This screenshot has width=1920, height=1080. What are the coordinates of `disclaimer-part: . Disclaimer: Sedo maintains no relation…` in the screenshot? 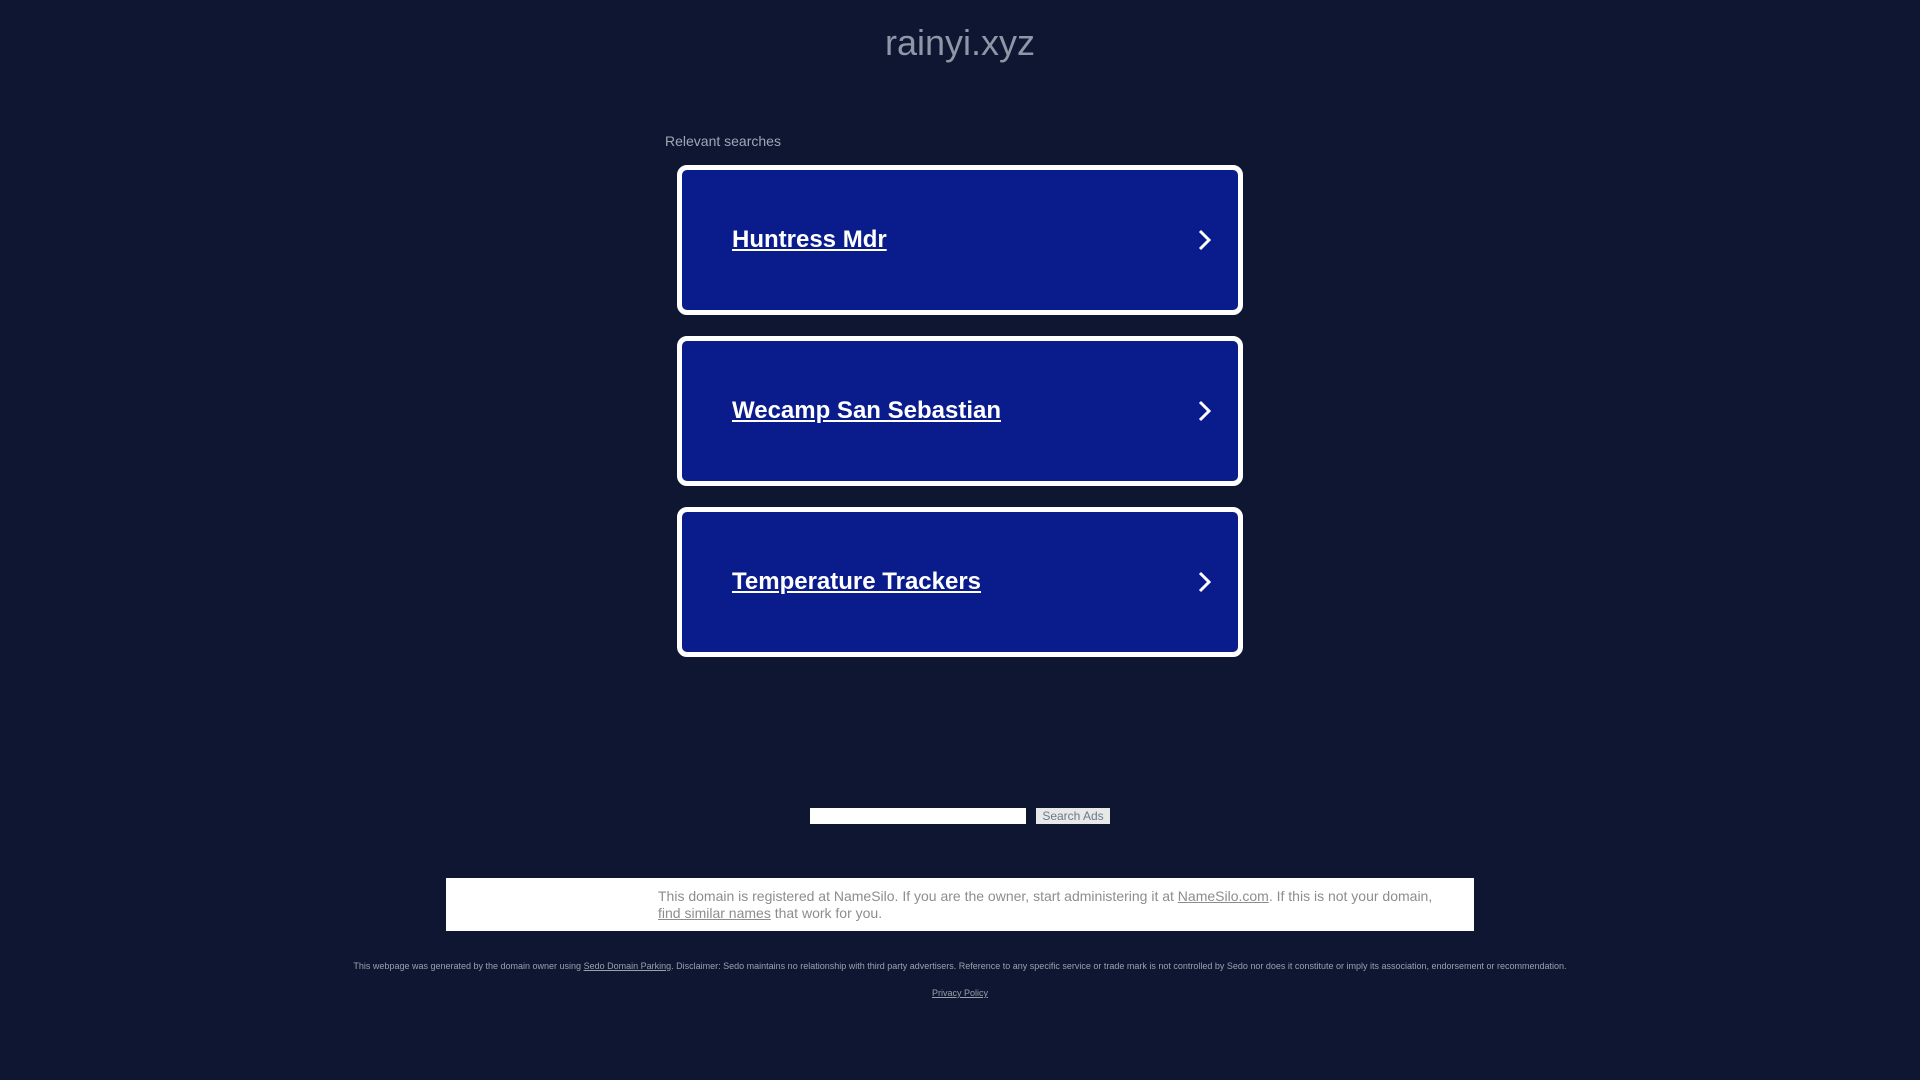 It's located at (1119, 966).